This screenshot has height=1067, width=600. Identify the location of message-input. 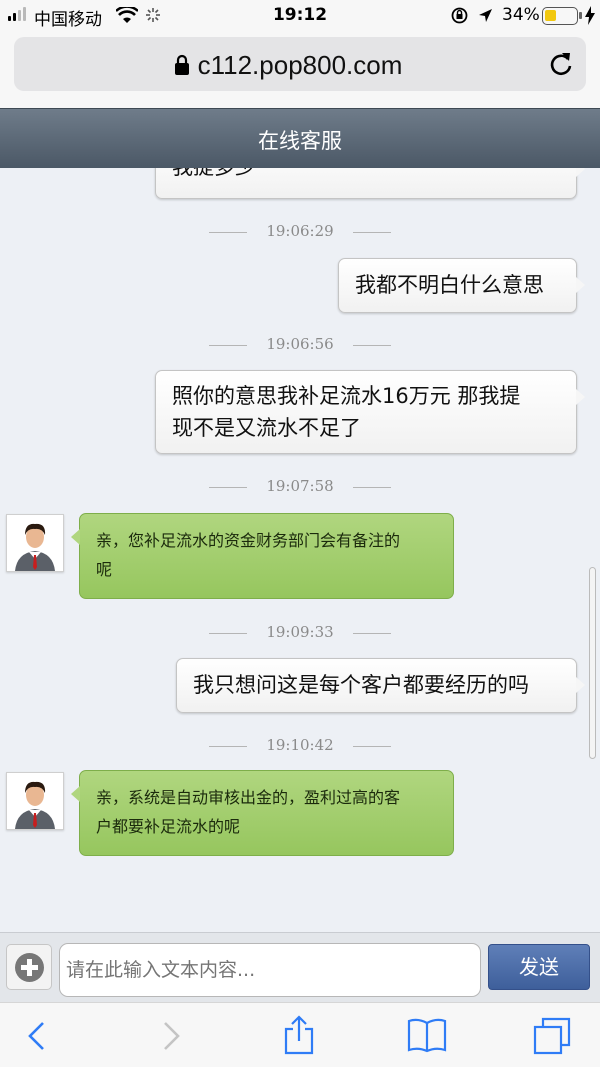
(270, 970).